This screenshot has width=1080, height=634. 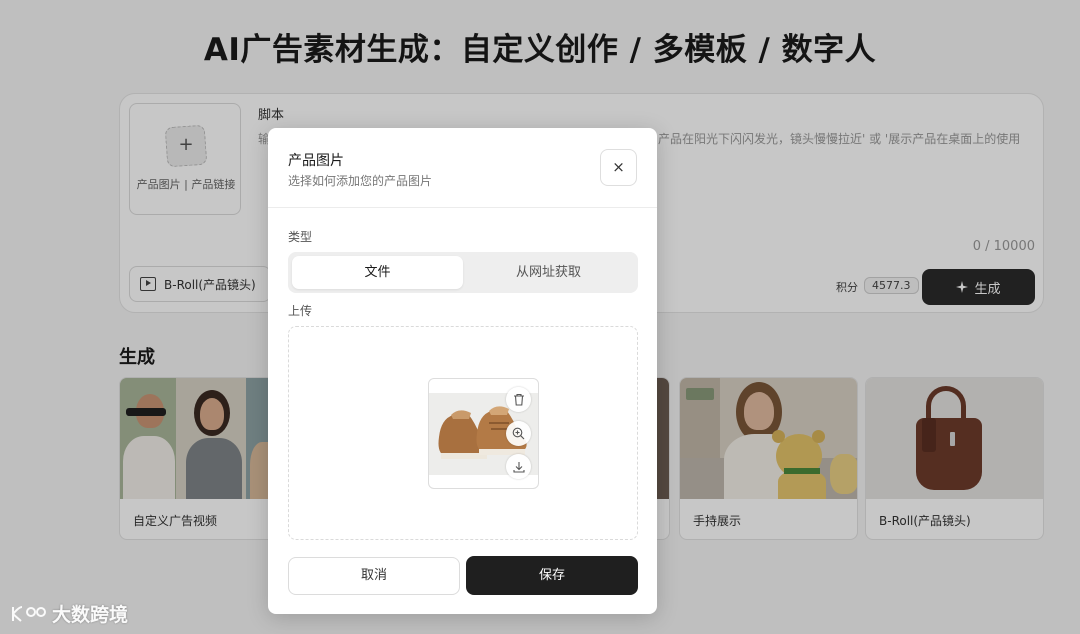 What do you see at coordinates (374, 576) in the screenshot?
I see `cancel-button: 取消` at bounding box center [374, 576].